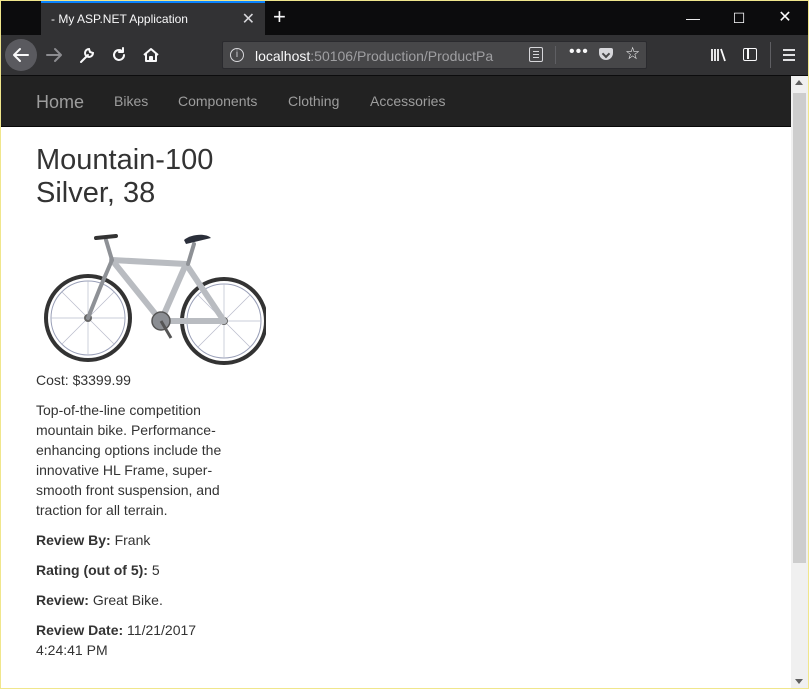 This screenshot has width=809, height=689. I want to click on scrollbar-thumb, so click(799, 328).